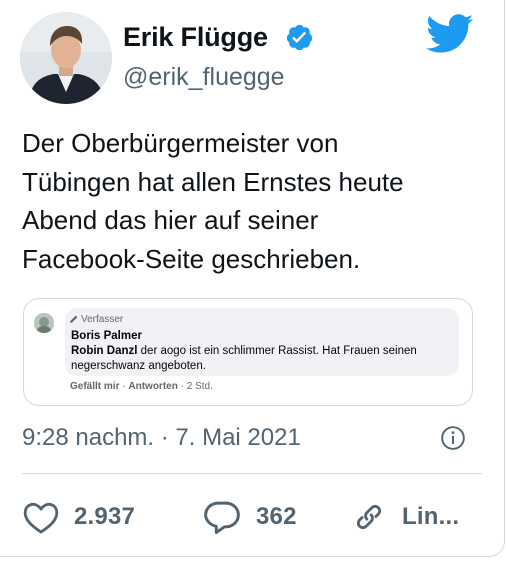  What do you see at coordinates (102, 319) in the screenshot?
I see `author-tag: Verfasser` at bounding box center [102, 319].